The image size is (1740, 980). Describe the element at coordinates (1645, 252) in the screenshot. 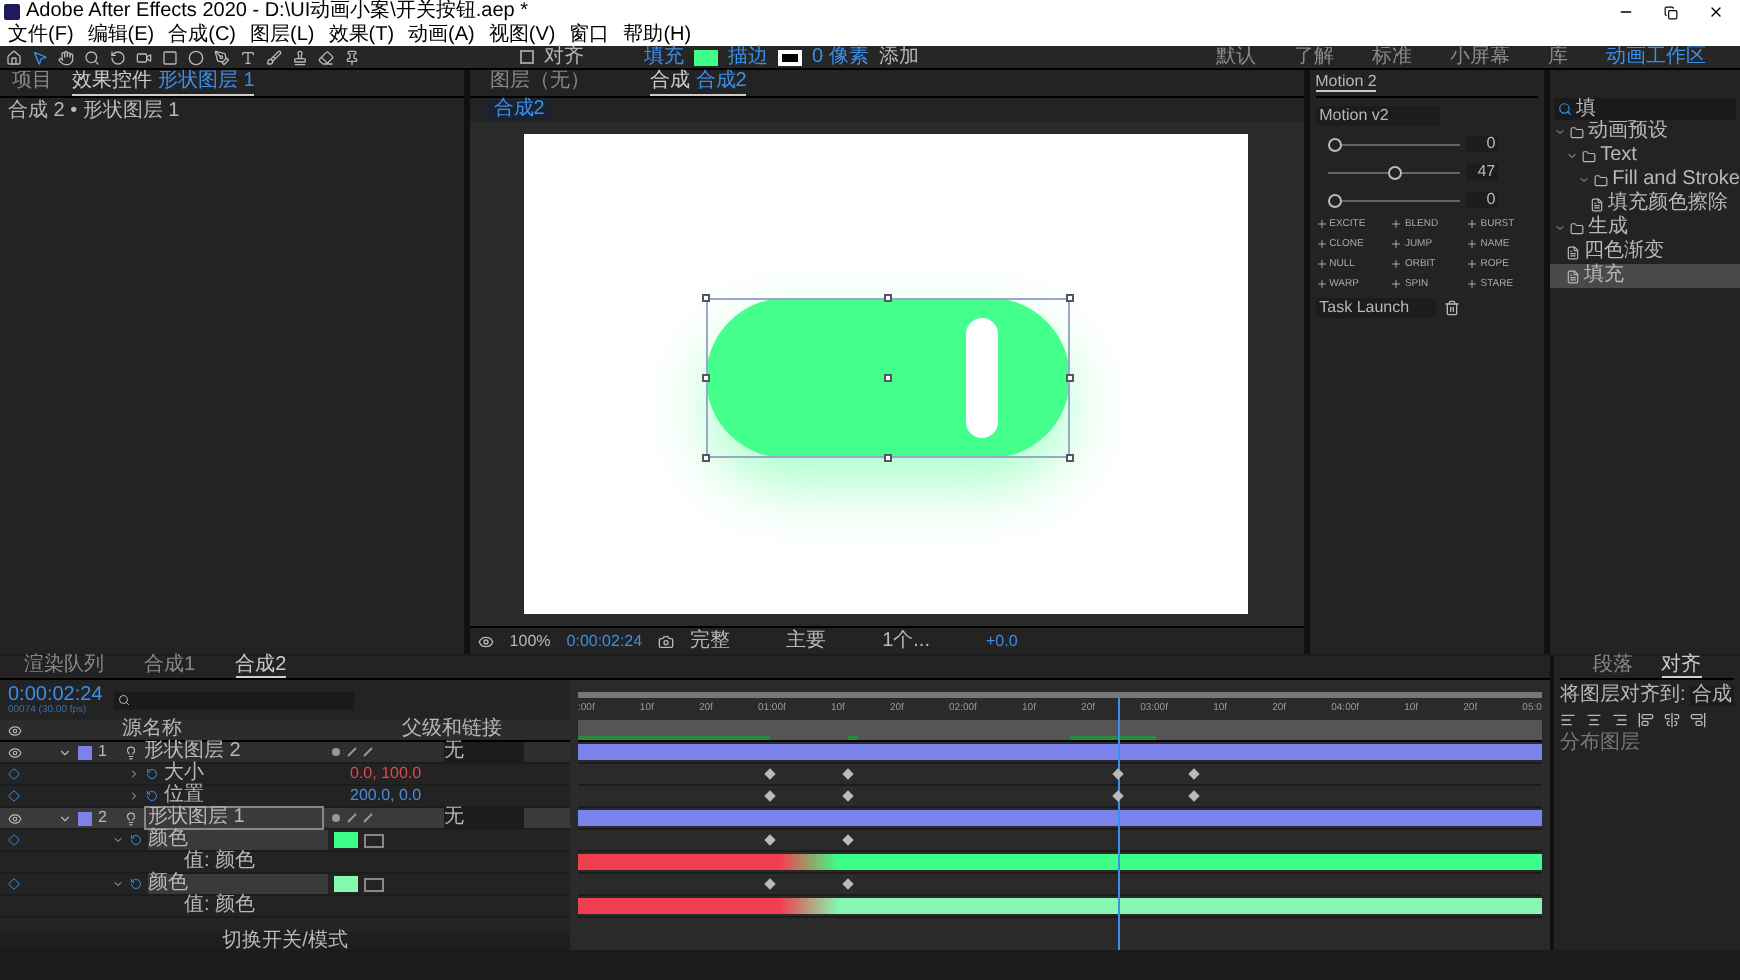

I see `tree-item: 四色渐变` at that location.